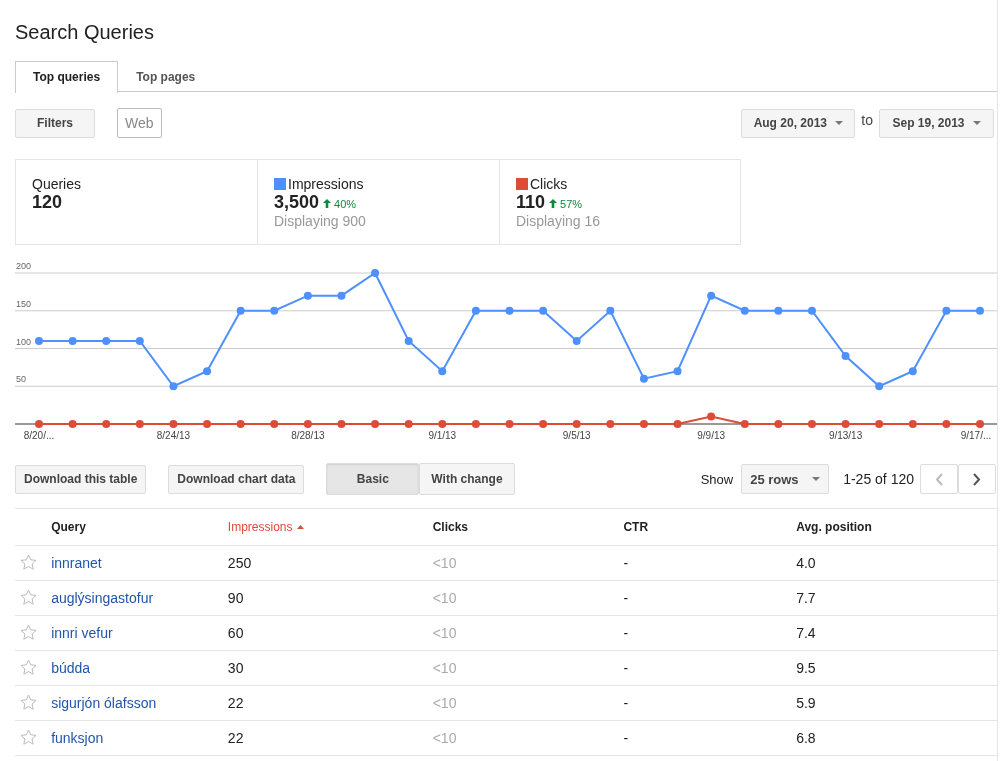 The image size is (1004, 761). What do you see at coordinates (24, 266) in the screenshot?
I see `y-tick-label: 200` at bounding box center [24, 266].